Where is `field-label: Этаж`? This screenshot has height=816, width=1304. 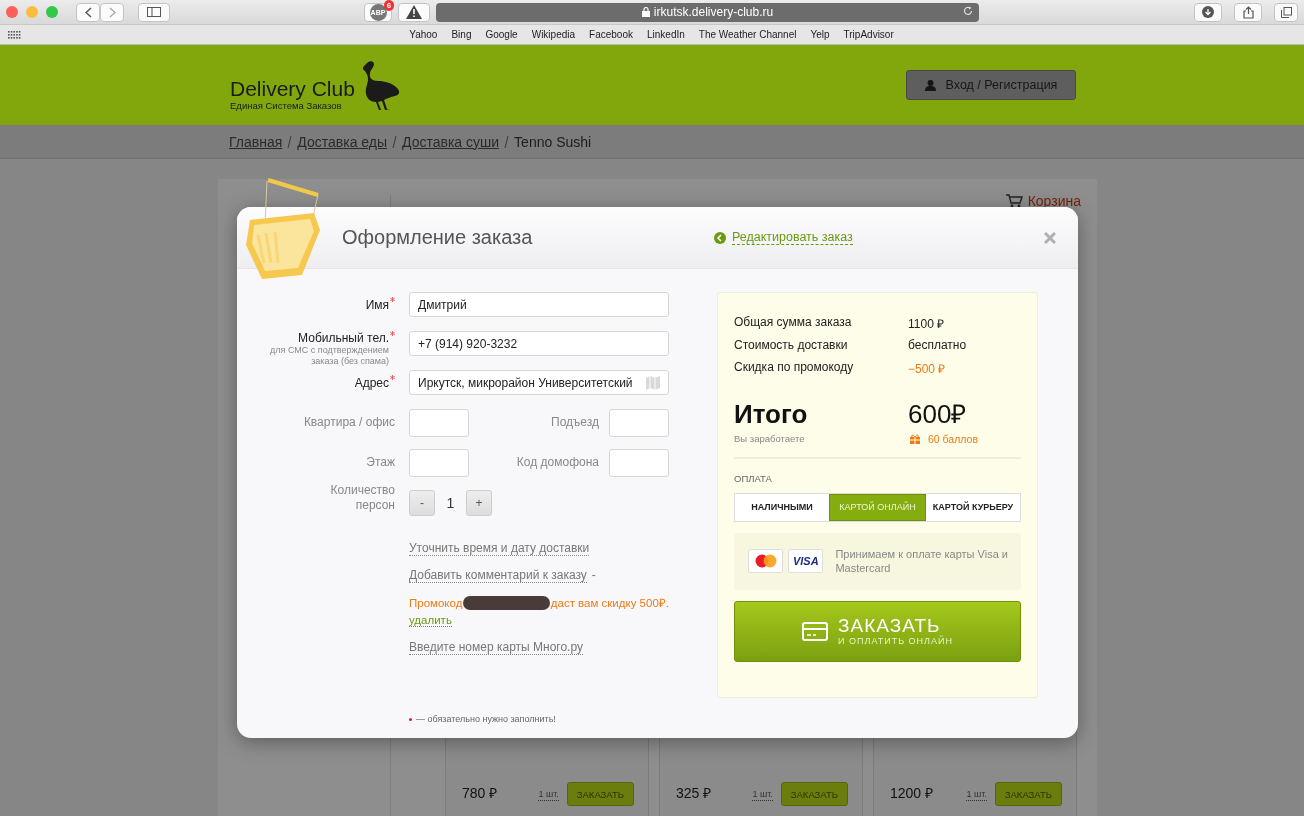 field-label: Этаж is located at coordinates (380, 462).